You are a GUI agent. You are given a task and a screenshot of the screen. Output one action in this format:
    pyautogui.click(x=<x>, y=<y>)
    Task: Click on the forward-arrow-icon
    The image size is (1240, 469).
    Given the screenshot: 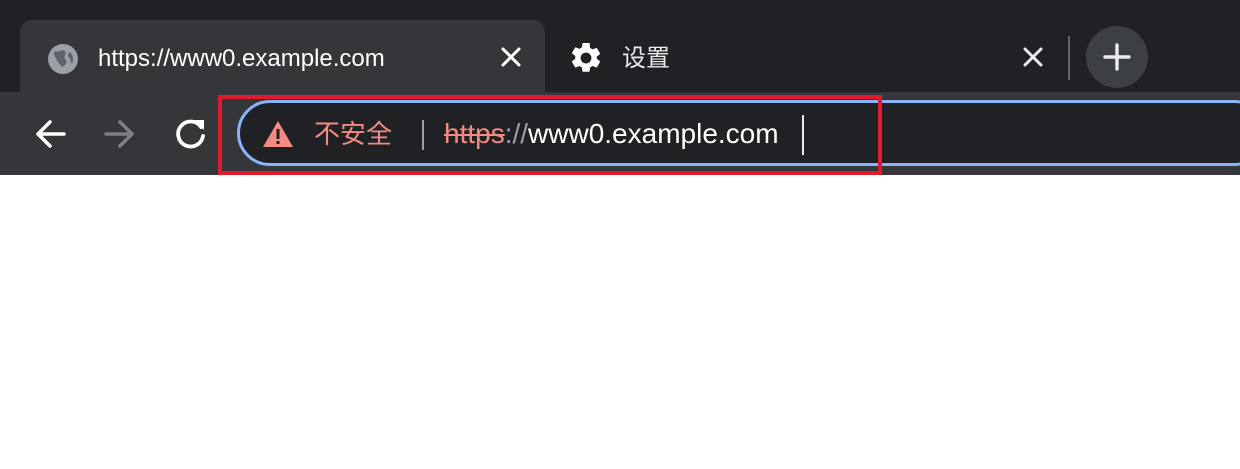 What is the action you would take?
    pyautogui.click(x=120, y=134)
    